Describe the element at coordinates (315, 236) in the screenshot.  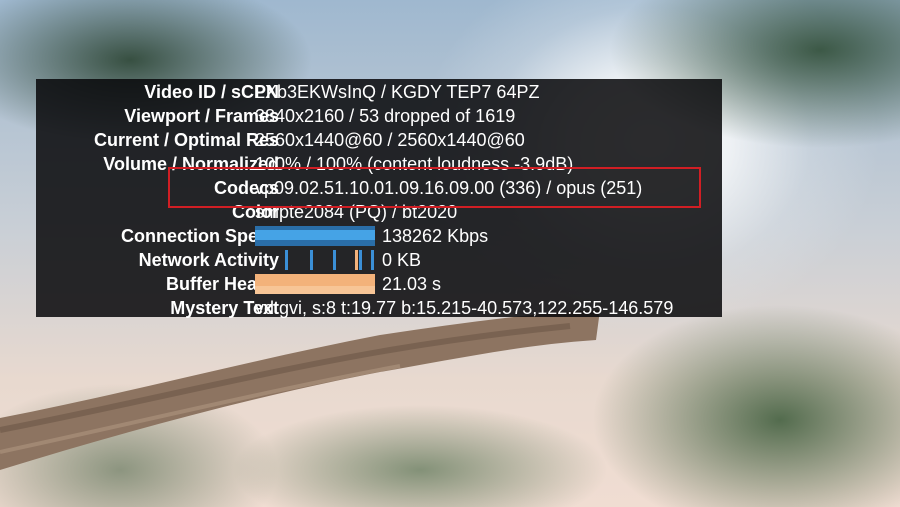
I see `connection-speed-graph` at that location.